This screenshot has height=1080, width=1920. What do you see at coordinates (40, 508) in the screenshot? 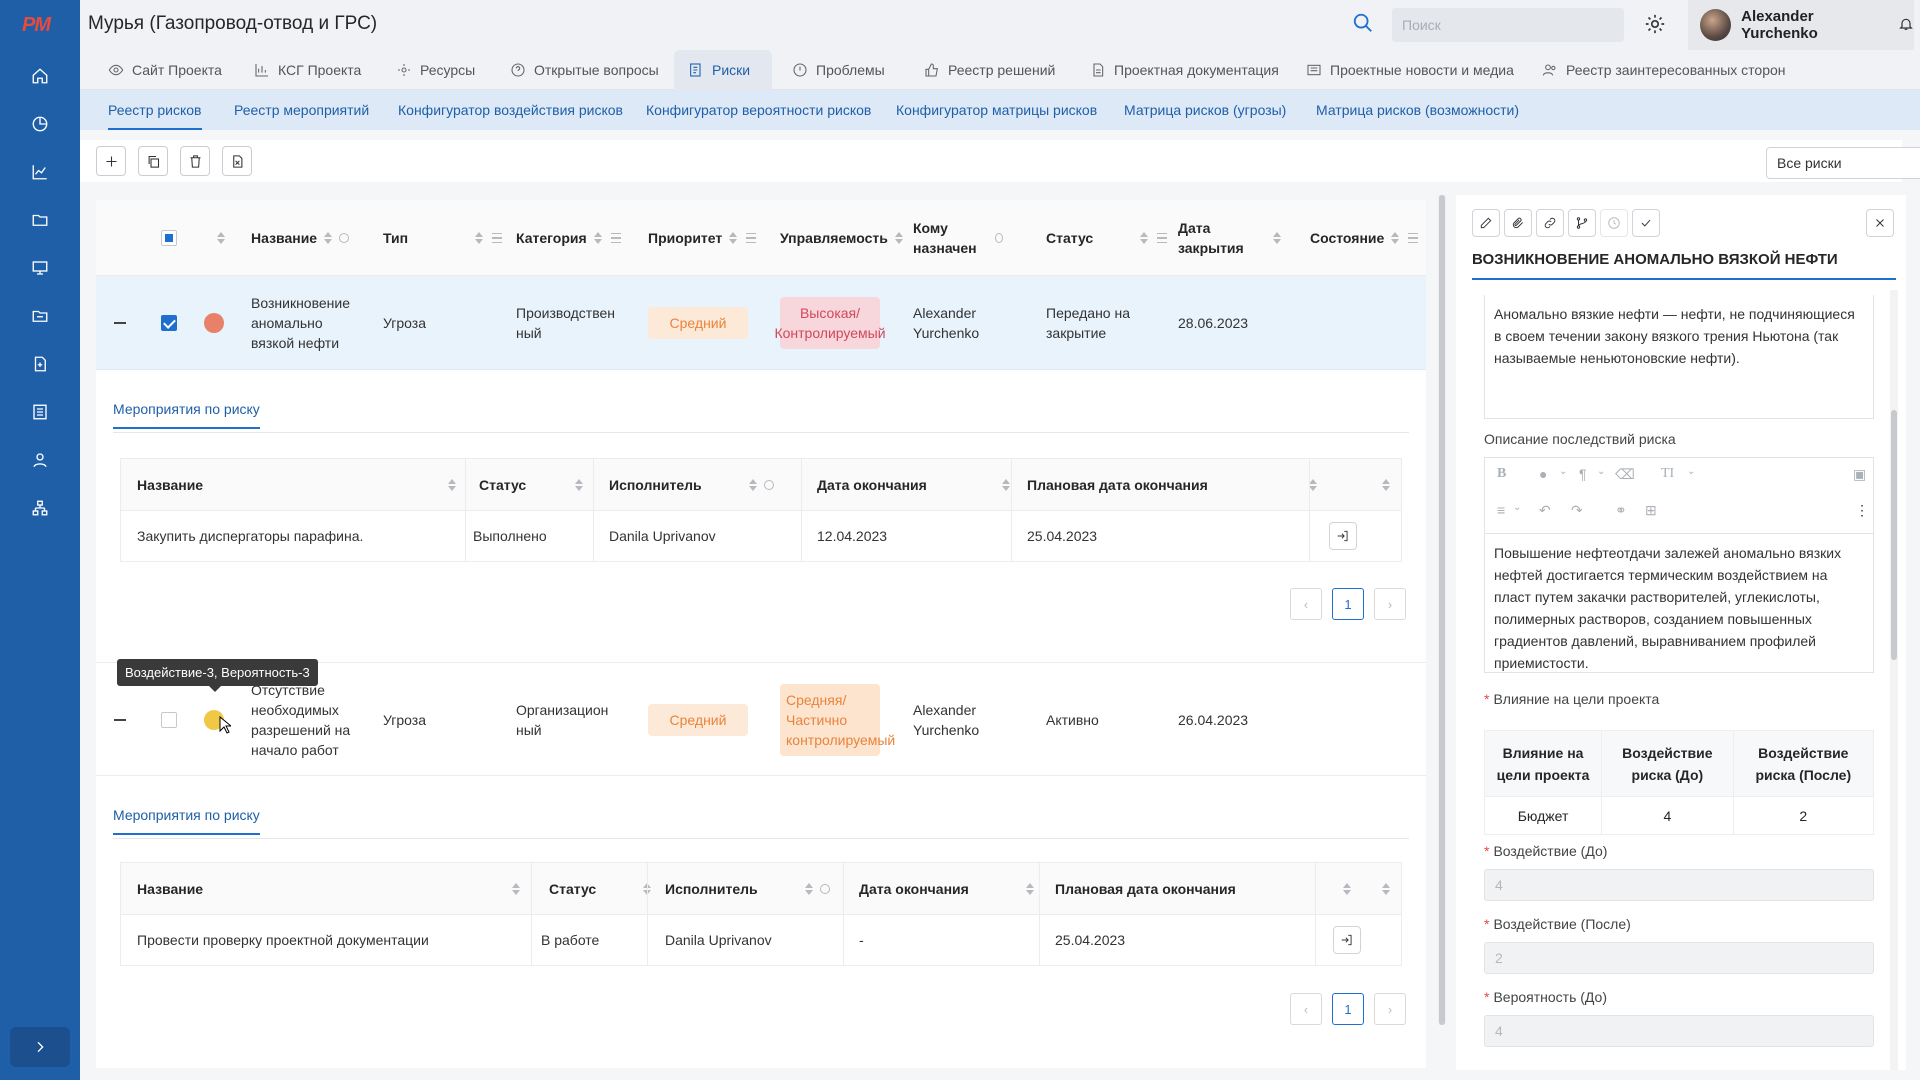
I see `org-structure-icon` at bounding box center [40, 508].